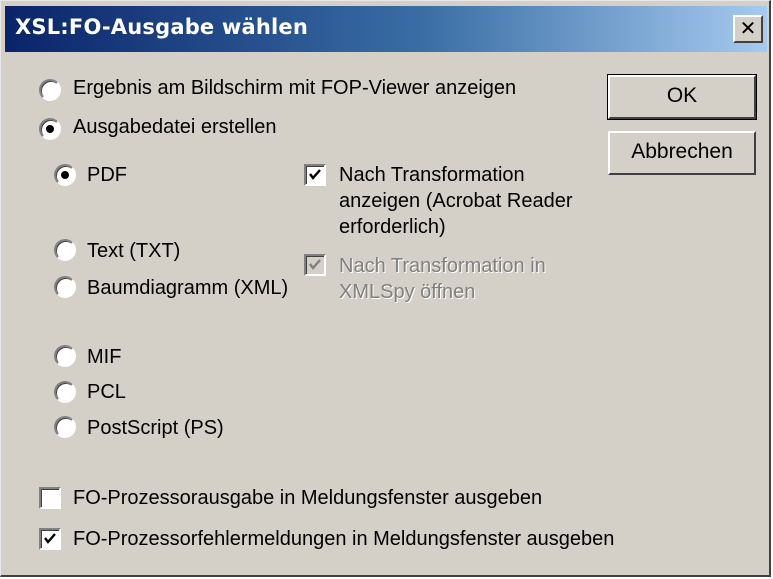  What do you see at coordinates (682, 97) in the screenshot?
I see `ok-button: OK` at bounding box center [682, 97].